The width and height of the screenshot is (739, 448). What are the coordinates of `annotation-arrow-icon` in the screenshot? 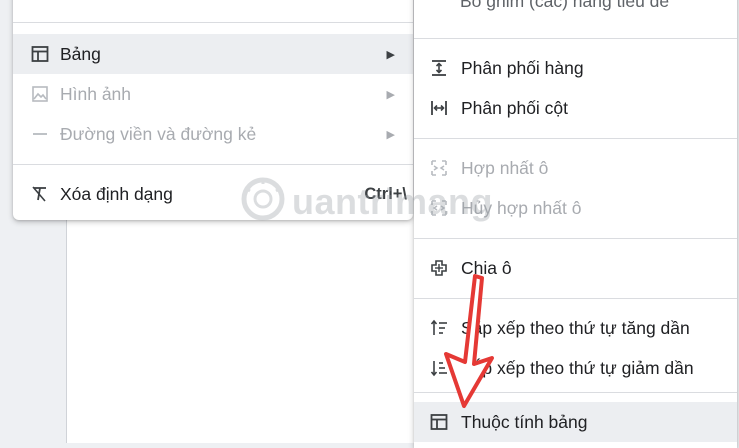 It's located at (469, 341).